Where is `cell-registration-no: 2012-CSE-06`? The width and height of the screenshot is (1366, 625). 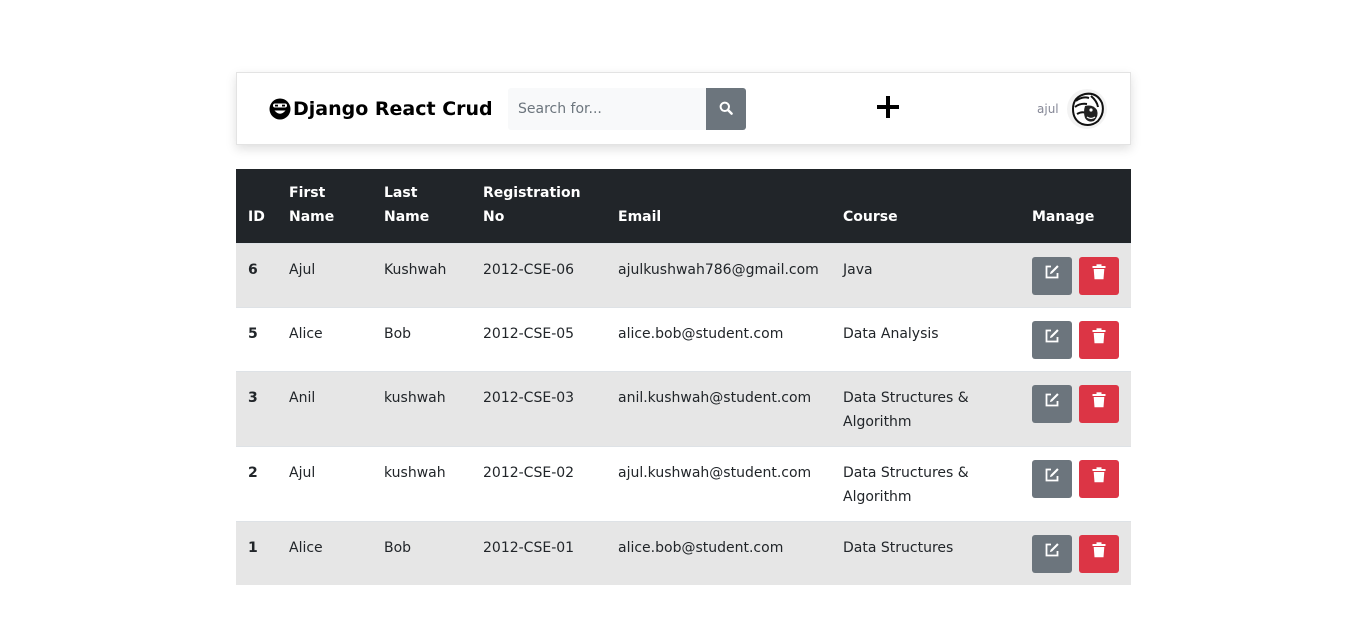
cell-registration-no: 2012-CSE-06 is located at coordinates (529, 269).